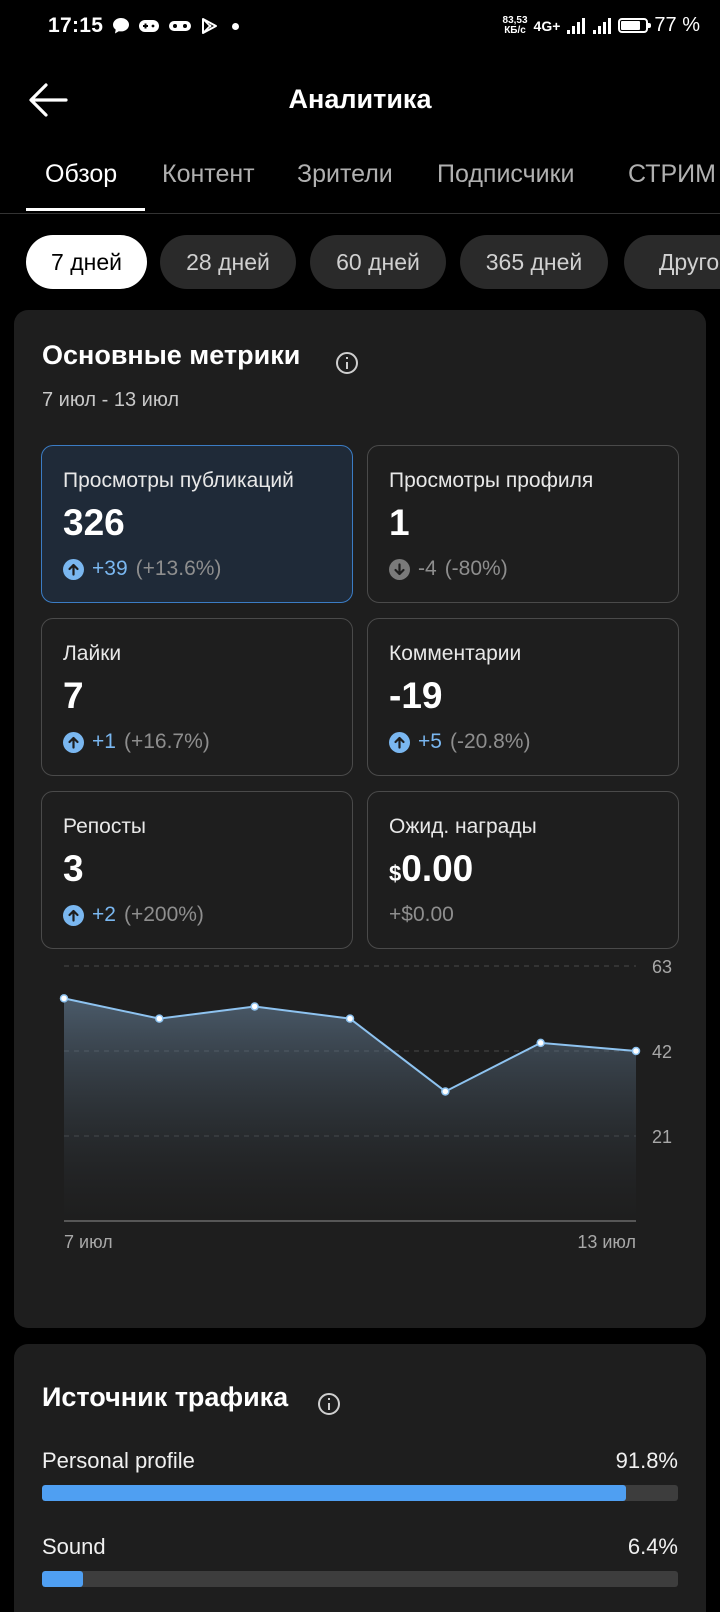 The image size is (720, 1612). I want to click on tab-bar: Обзор Контент Зрители Подписчики СТРИМ, so click(360, 182).